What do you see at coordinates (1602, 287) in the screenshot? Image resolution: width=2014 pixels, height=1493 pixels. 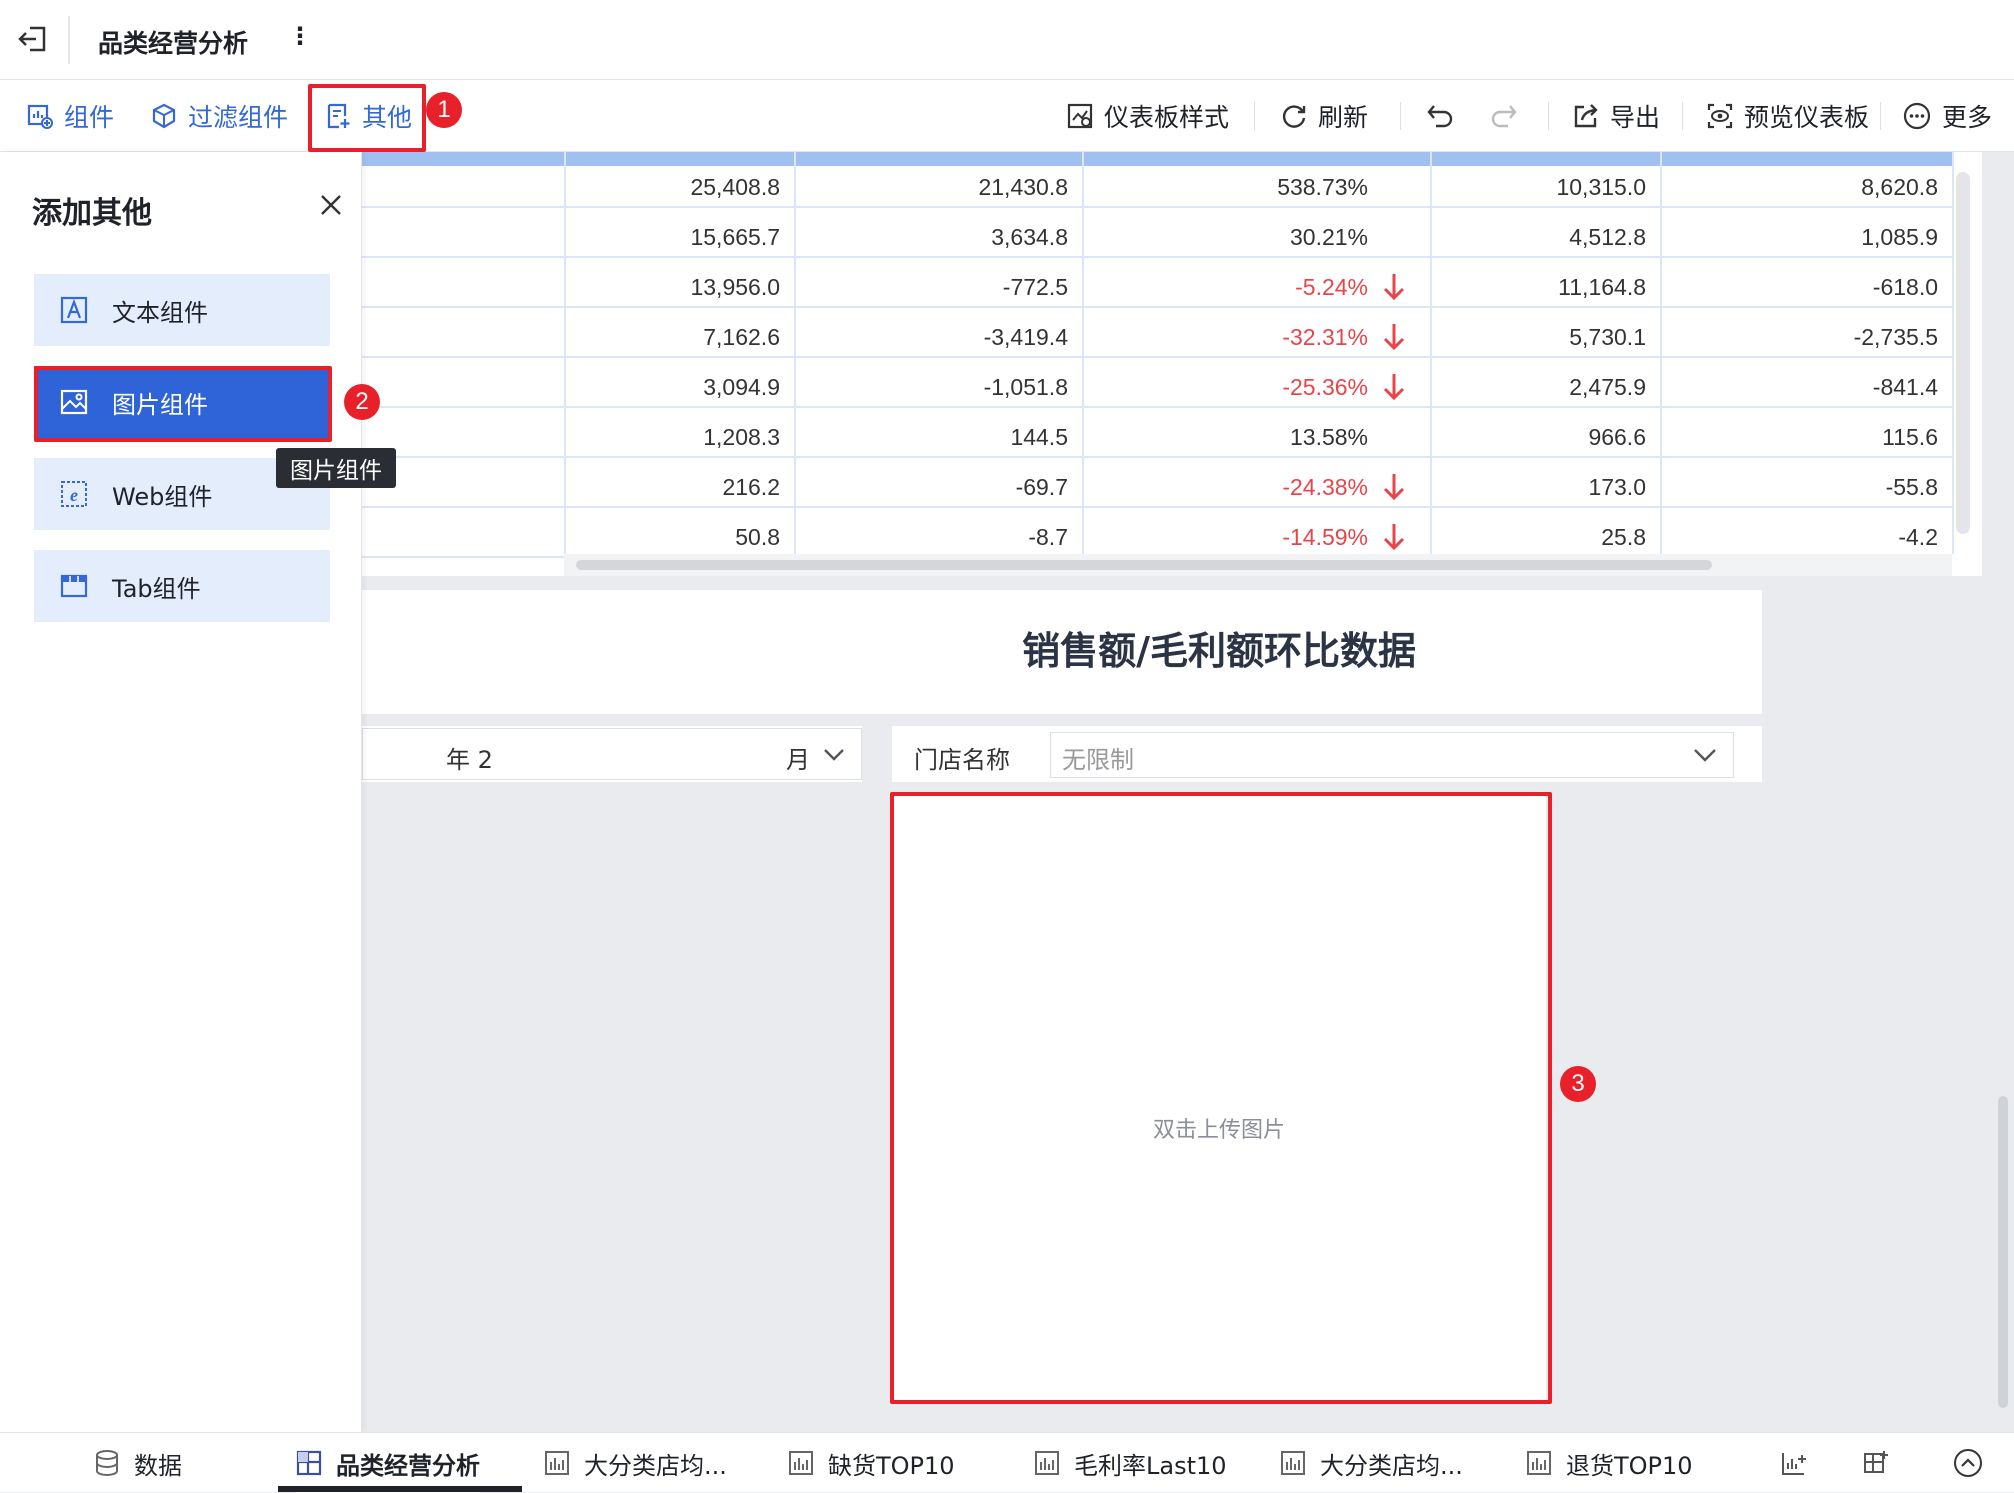 I see `table-cell: 11,164.8` at bounding box center [1602, 287].